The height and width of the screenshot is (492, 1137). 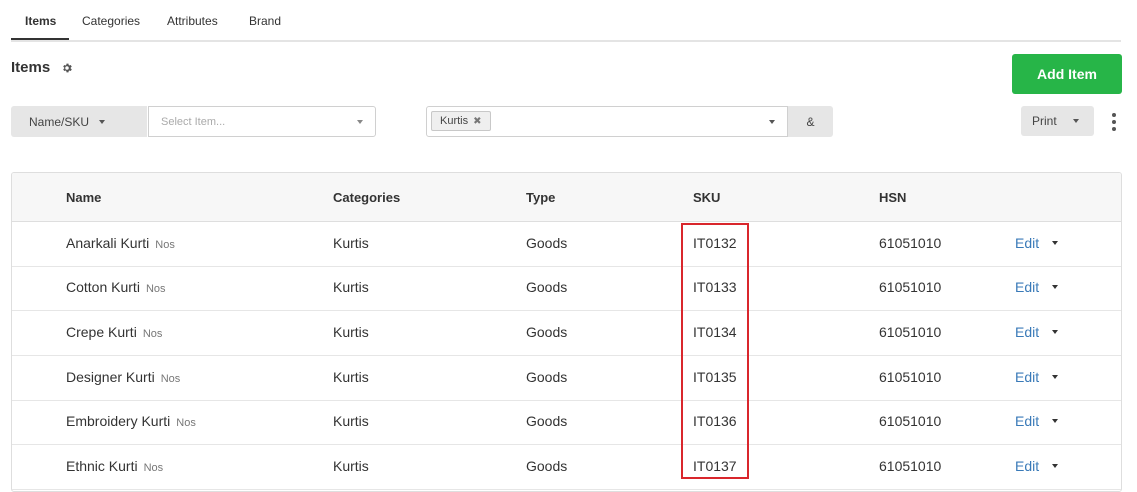 I want to click on category-chip: Kurtis ✖, so click(x=461, y=121).